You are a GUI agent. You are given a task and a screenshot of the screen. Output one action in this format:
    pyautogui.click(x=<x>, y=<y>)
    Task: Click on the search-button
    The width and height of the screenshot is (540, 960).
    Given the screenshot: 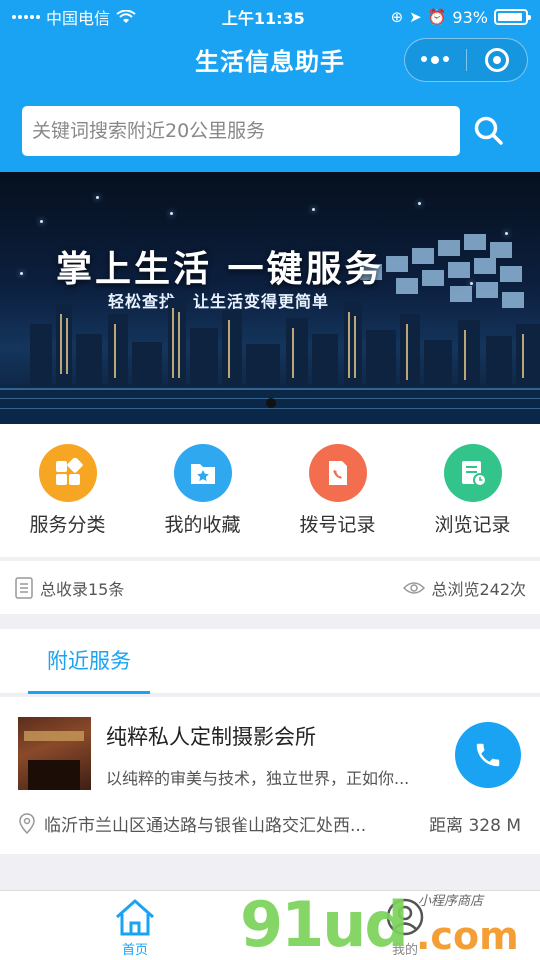 What is the action you would take?
    pyautogui.click(x=489, y=131)
    